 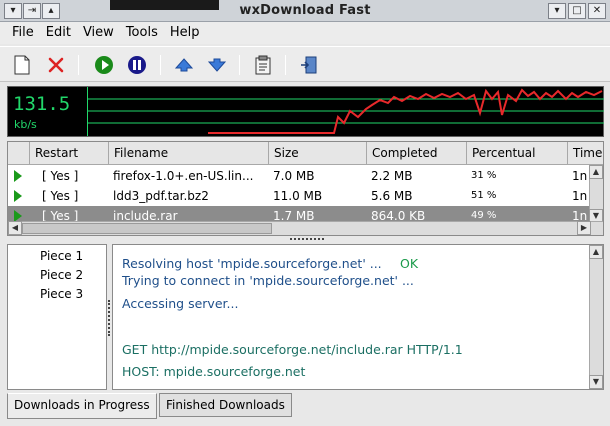 I want to click on menu-edit: Edit, so click(x=58, y=33).